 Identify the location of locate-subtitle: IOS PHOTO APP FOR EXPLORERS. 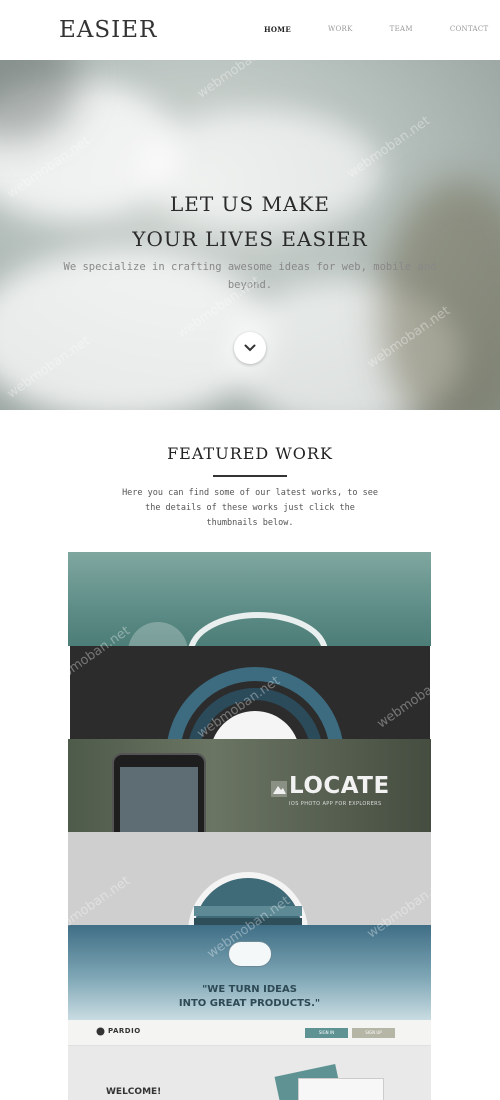
(335, 804).